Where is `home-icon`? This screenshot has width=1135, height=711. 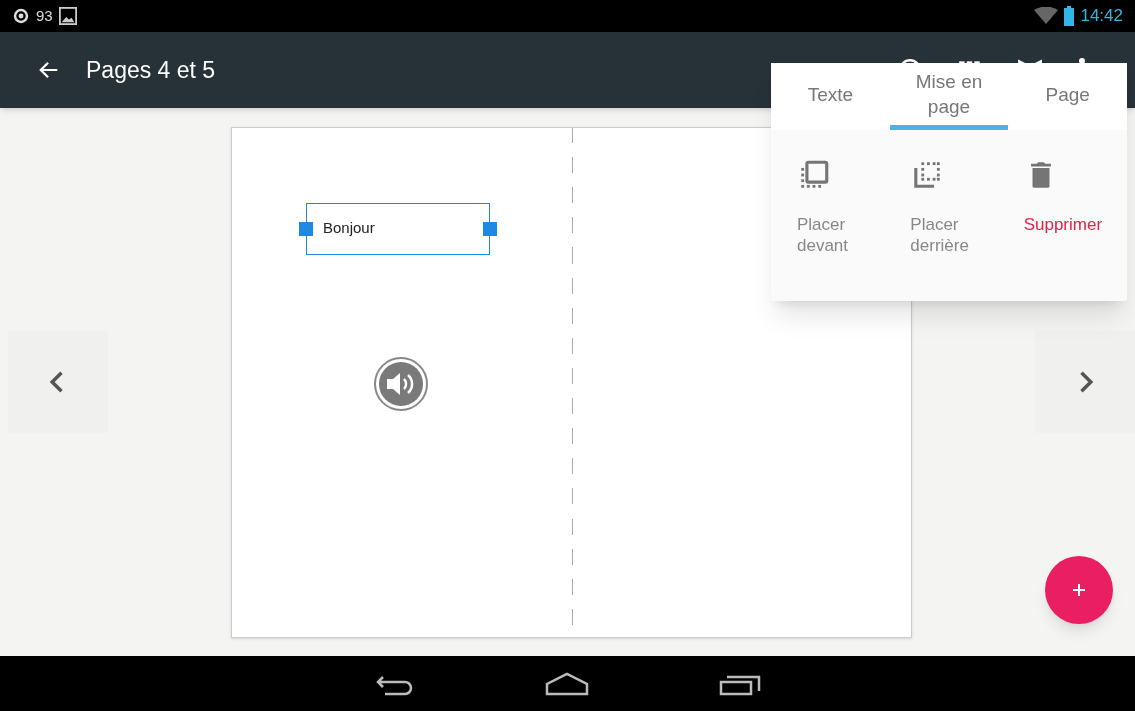 home-icon is located at coordinates (566, 683).